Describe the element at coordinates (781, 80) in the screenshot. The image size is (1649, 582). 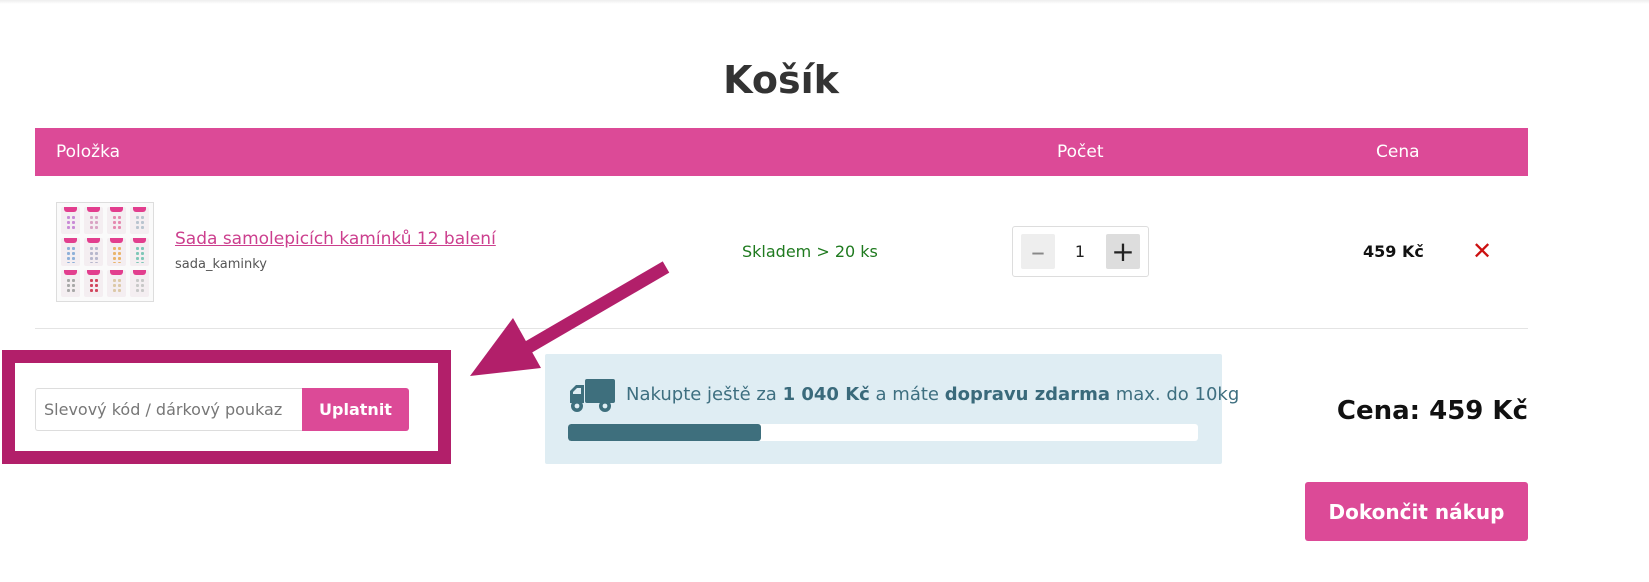
I see `page-title: Košík` at that location.